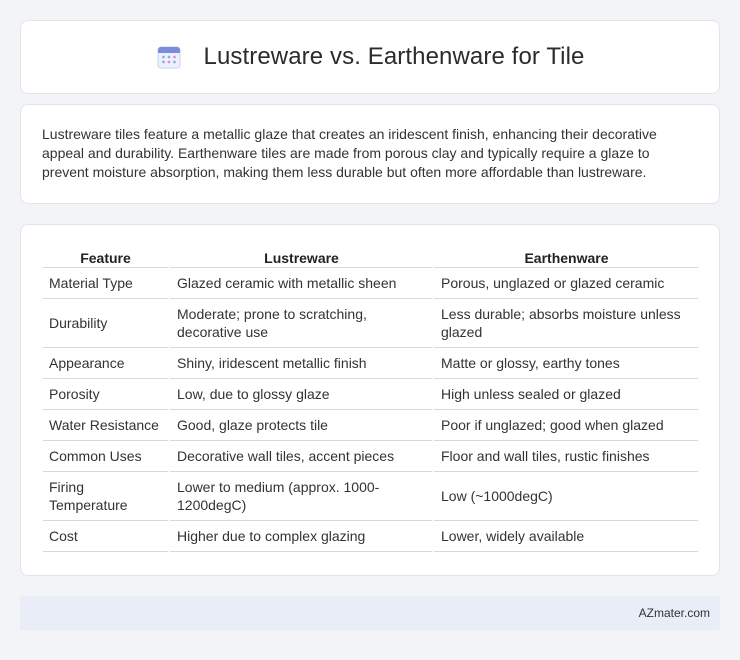 This screenshot has width=740, height=660. I want to click on calendar-icon, so click(168, 57).